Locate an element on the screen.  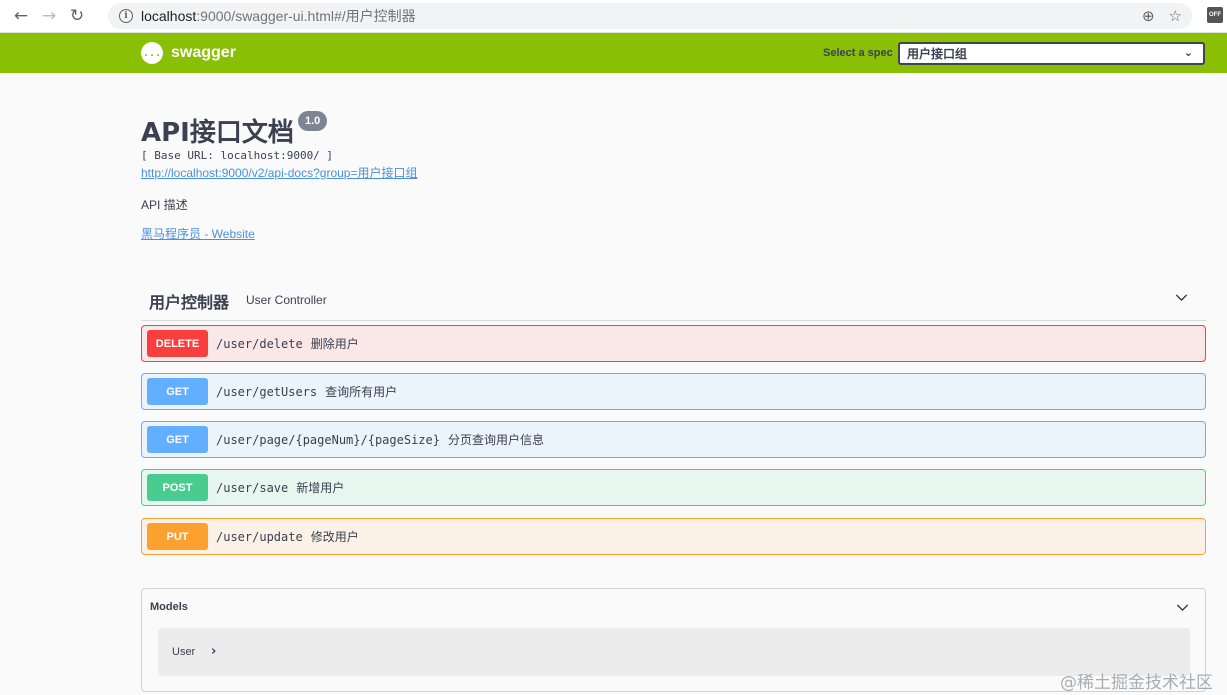
operation-summary: 修改用户 is located at coordinates (334, 537).